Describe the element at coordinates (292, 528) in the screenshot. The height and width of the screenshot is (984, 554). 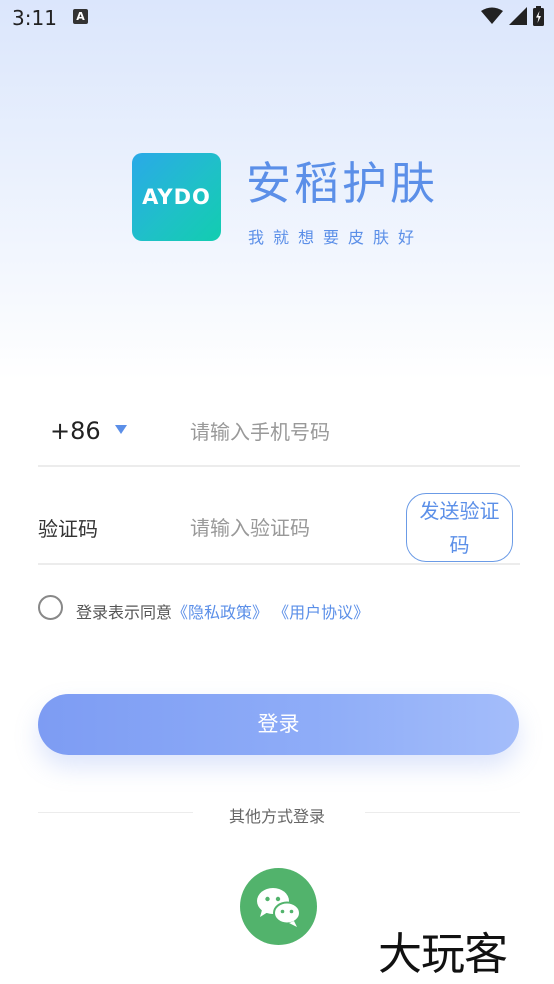
I see `code-input` at that location.